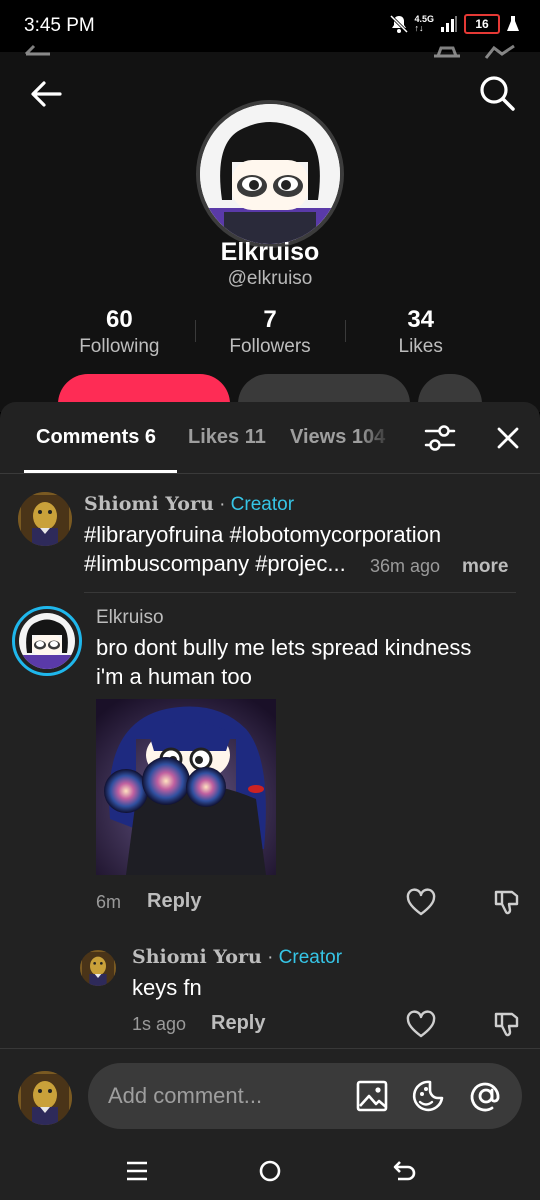 Image resolution: width=540 pixels, height=1200 pixels. I want to click on more-link: more, so click(485, 567).